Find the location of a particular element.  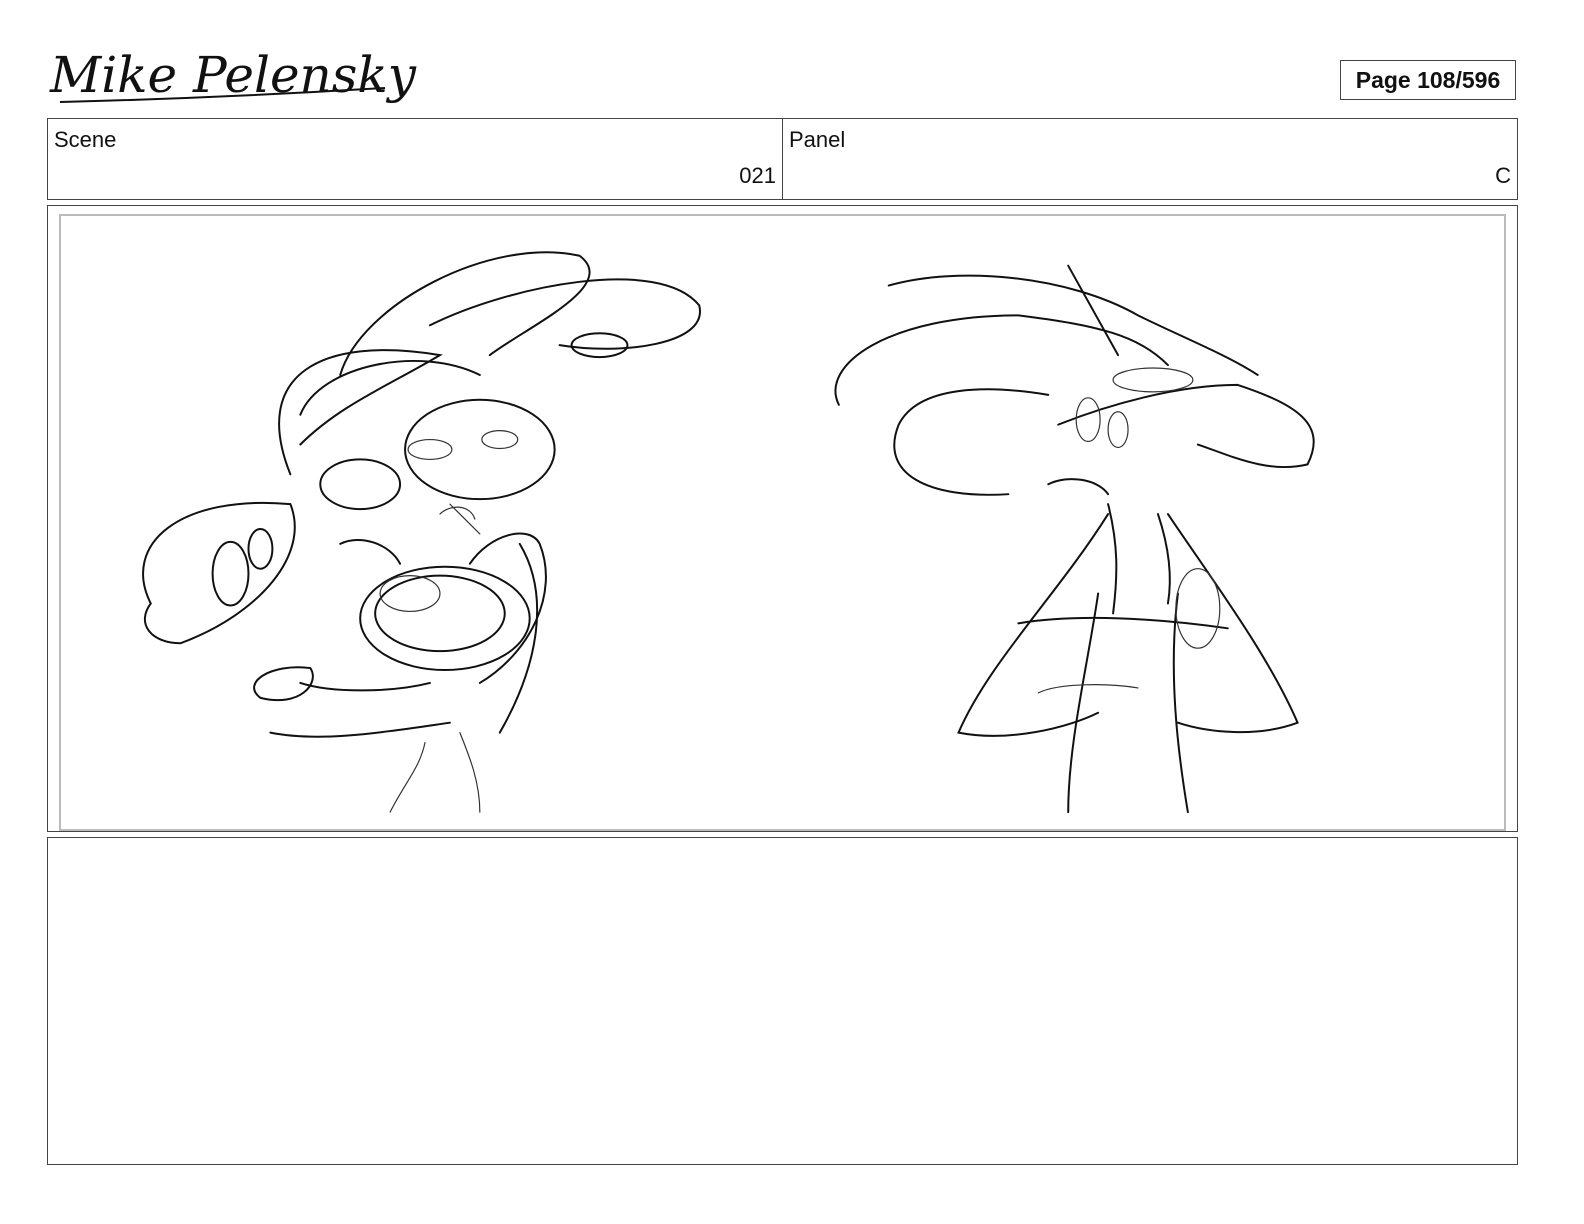

scene-number: 021 is located at coordinates (757, 175).